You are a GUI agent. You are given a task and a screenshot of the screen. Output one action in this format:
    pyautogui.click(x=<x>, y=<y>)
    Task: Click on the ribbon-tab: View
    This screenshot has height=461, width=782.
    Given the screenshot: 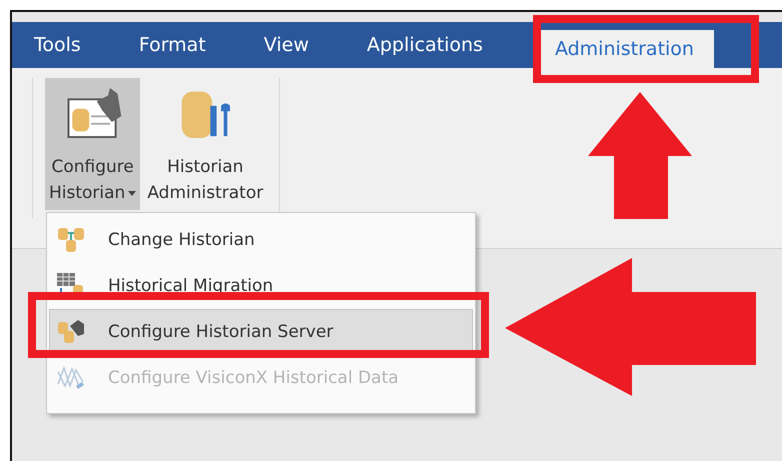 What is the action you would take?
    pyautogui.click(x=286, y=45)
    